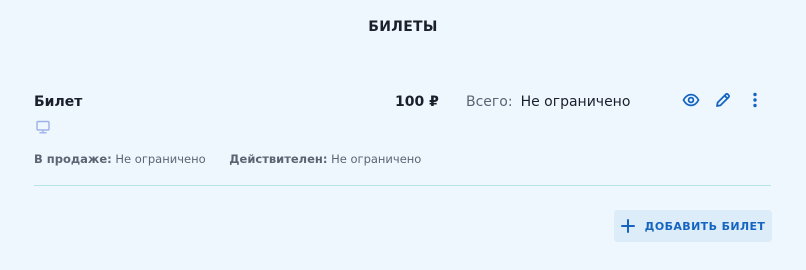 The height and width of the screenshot is (270, 806). I want to click on kebab-menu-icon, so click(755, 102).